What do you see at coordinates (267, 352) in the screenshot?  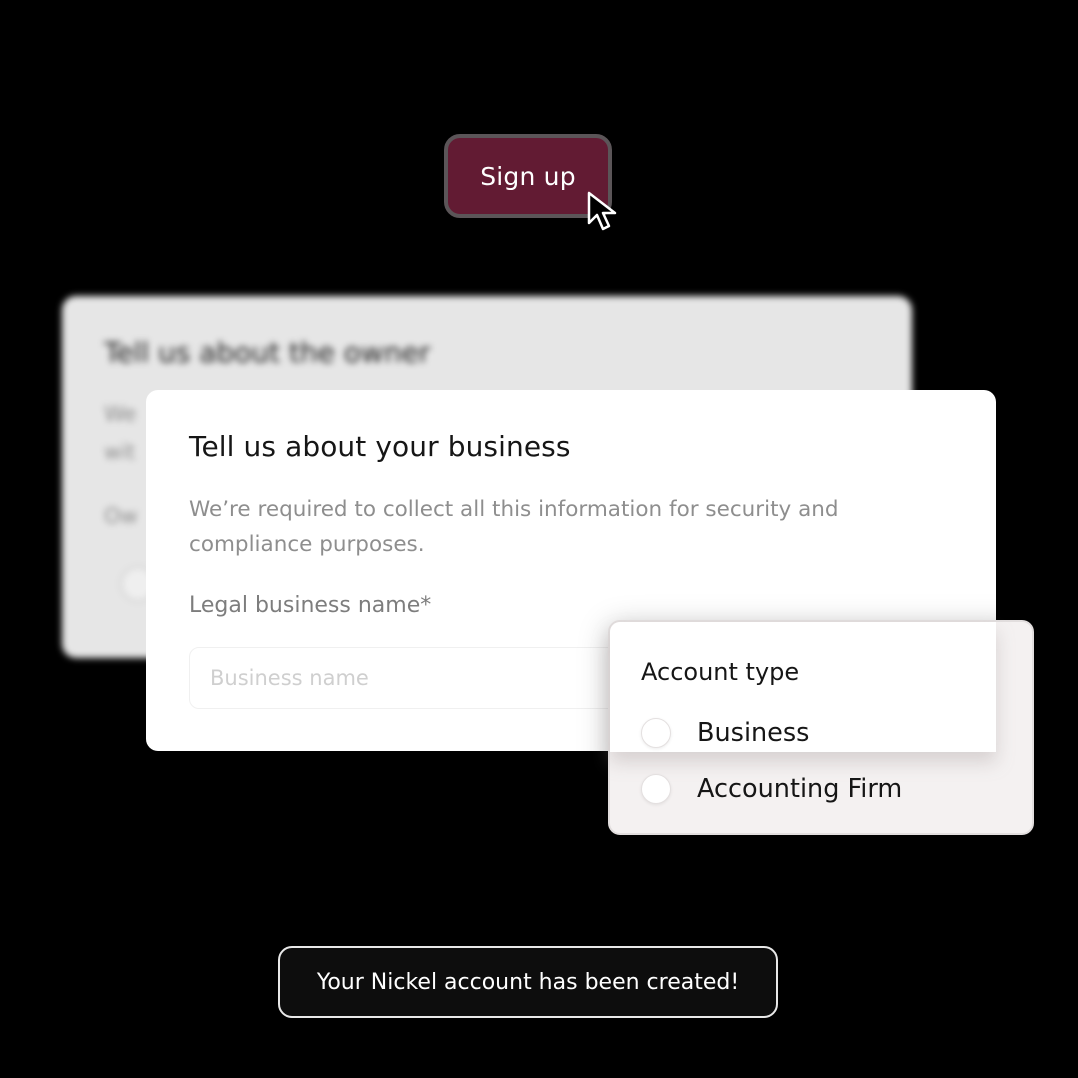 I see `owner-card-title: Tell us about the owner` at bounding box center [267, 352].